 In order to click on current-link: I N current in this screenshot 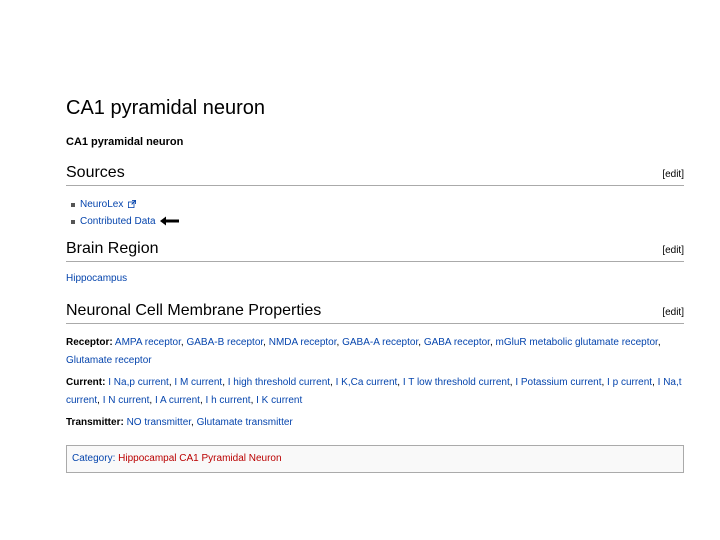, I will do `click(126, 400)`.